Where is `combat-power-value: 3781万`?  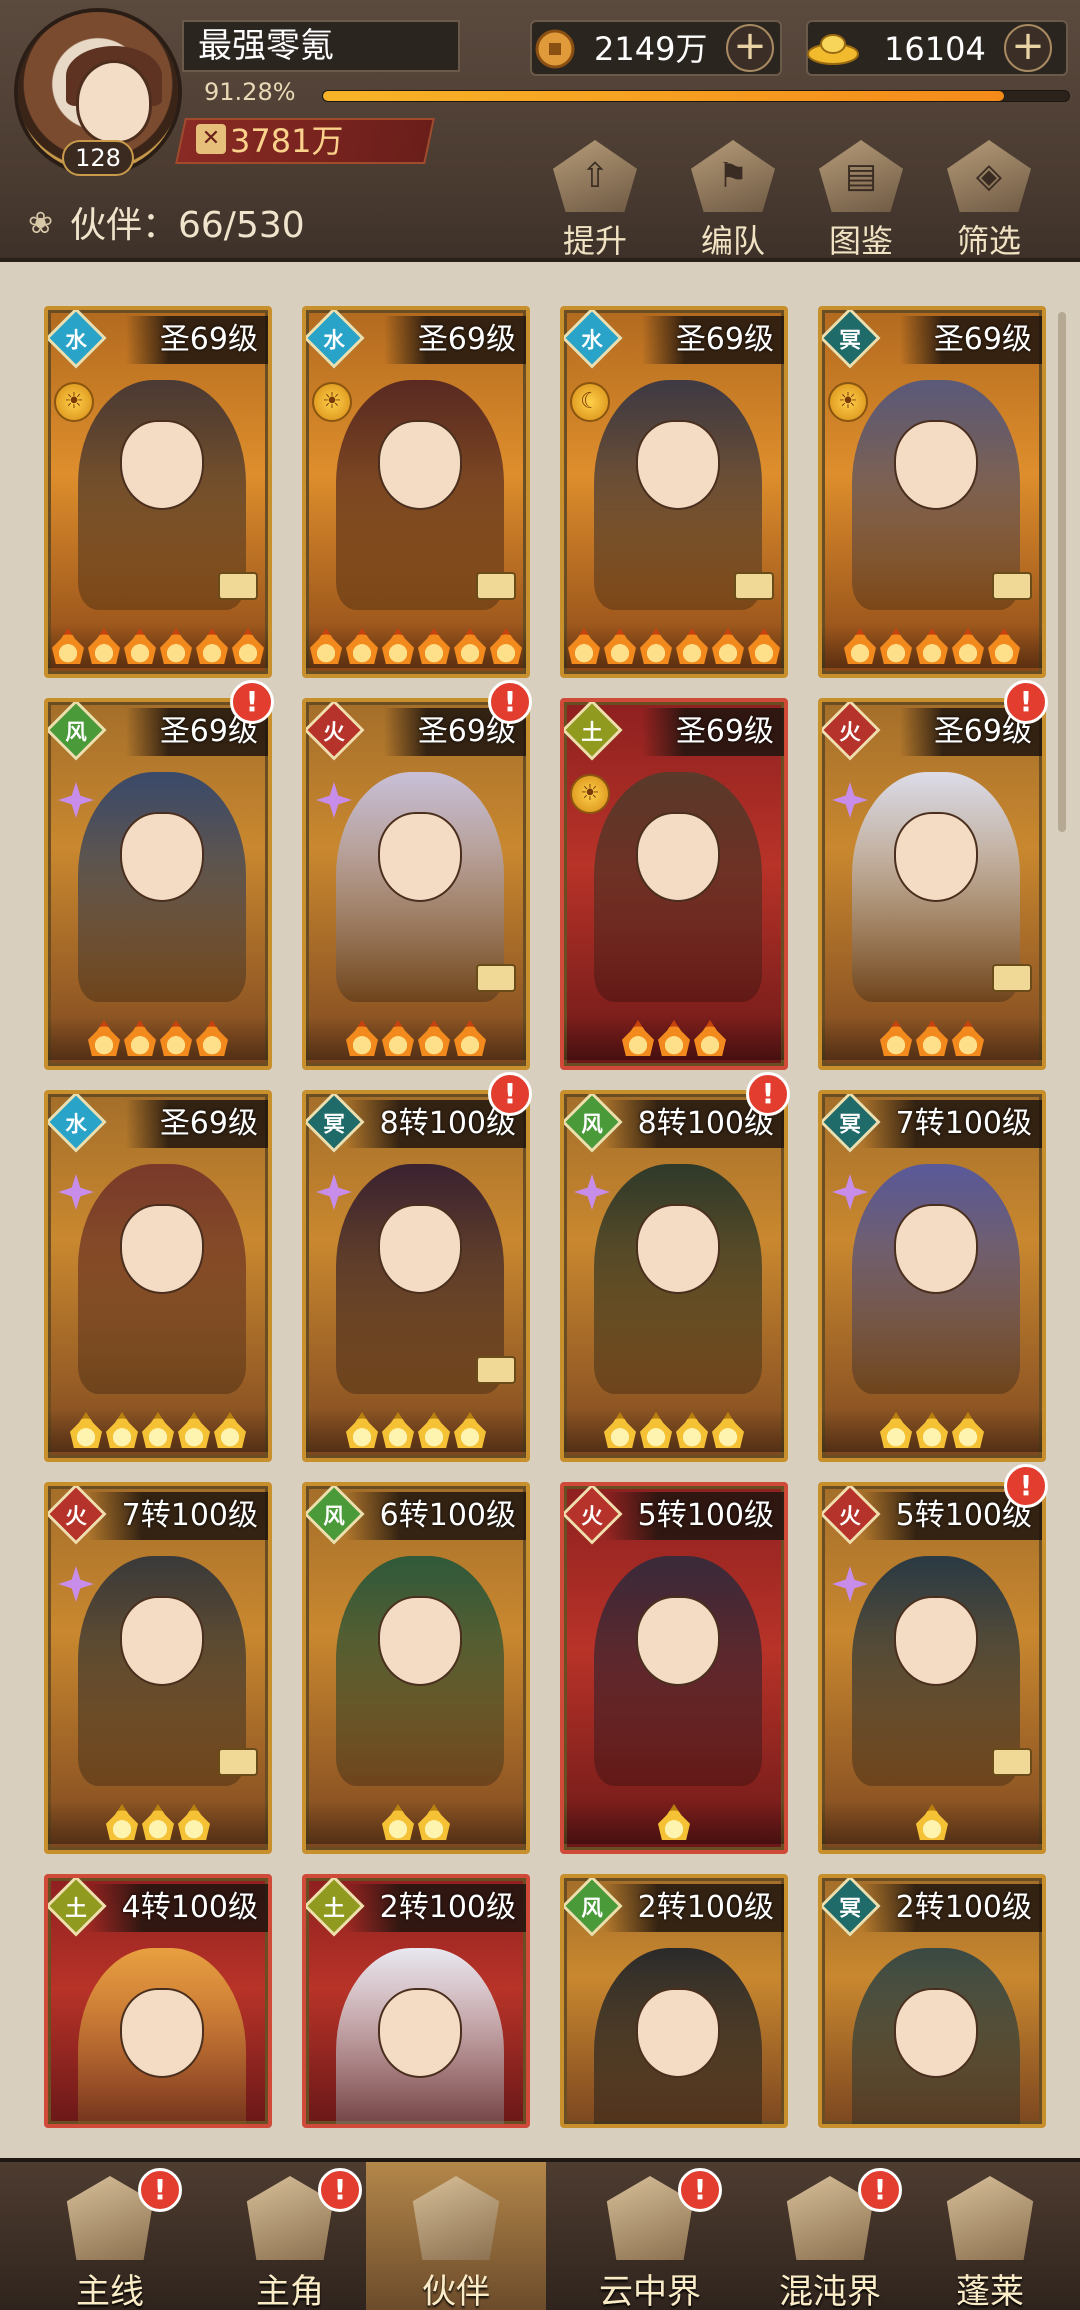
combat-power-value: 3781万 is located at coordinates (287, 141).